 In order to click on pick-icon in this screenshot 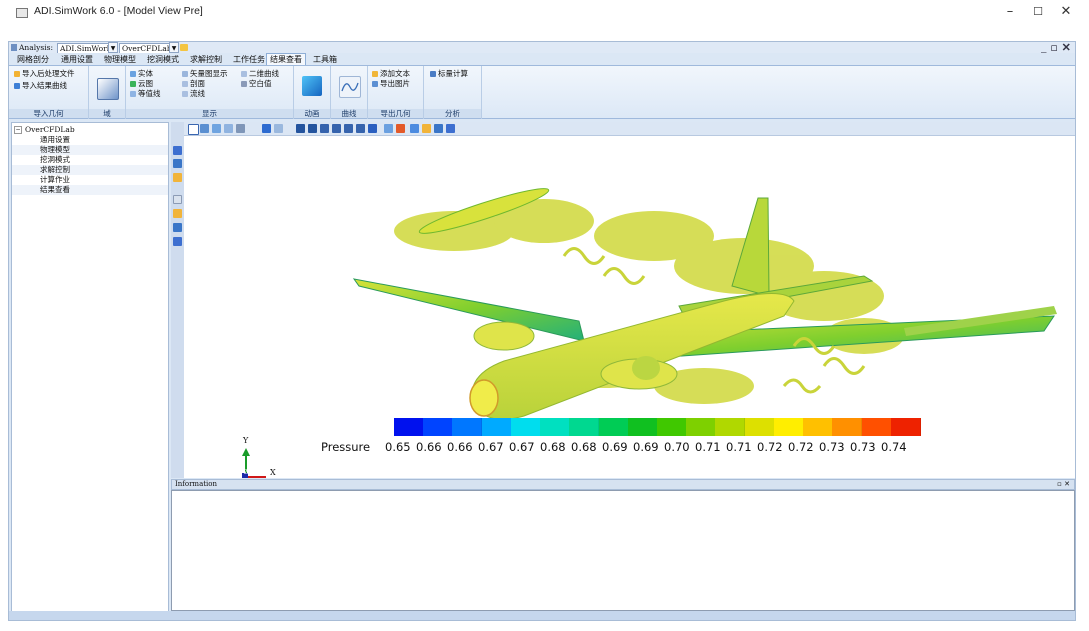, I will do `click(278, 128)`.